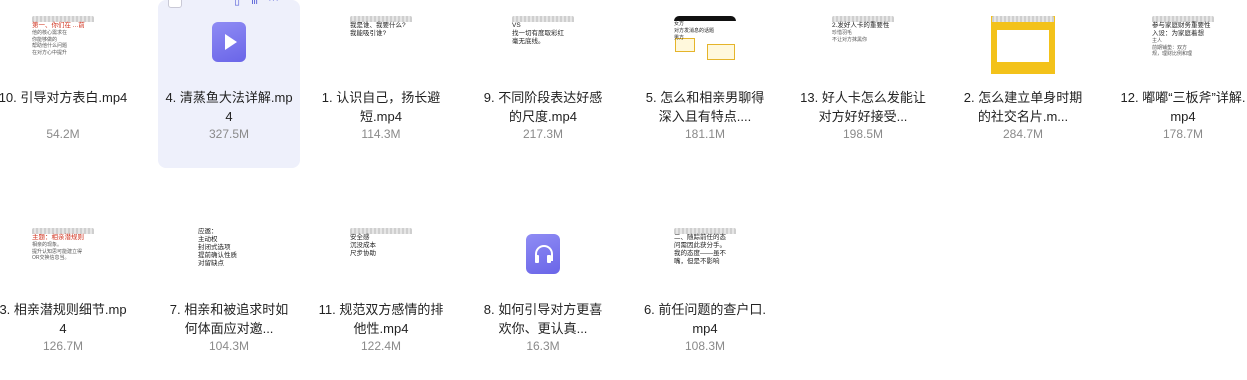 The height and width of the screenshot is (380, 1247). I want to click on video-thumbnail: 应邀： 主动权 封闭式选项 提前确认性质 对留缺点, so click(229, 257).